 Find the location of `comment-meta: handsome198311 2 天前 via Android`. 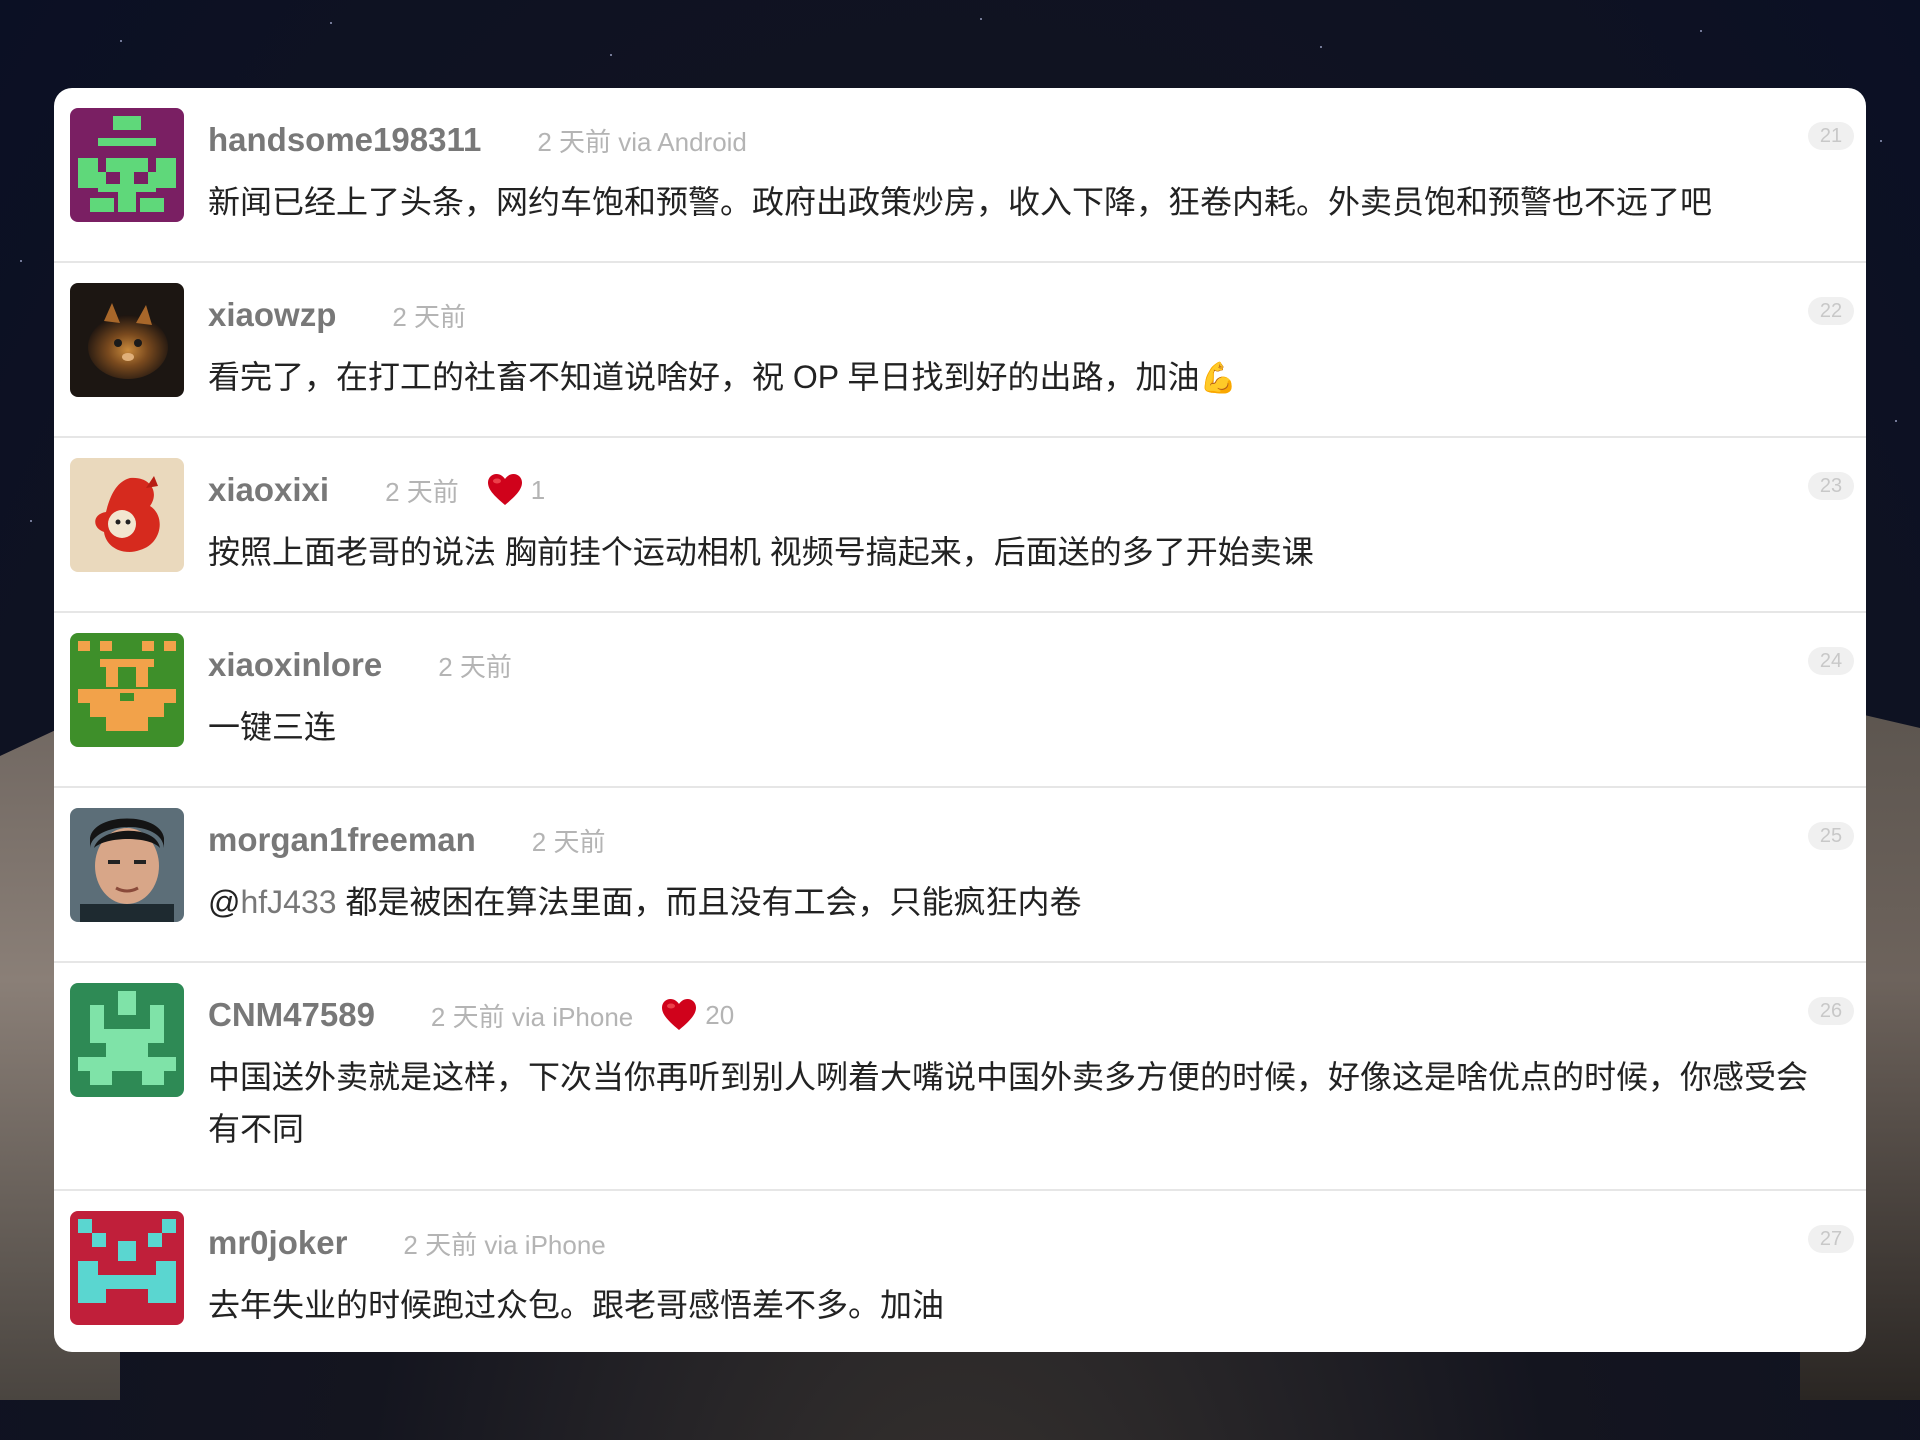

comment-meta: handsome198311 2 天前 via Android is located at coordinates (1023, 140).